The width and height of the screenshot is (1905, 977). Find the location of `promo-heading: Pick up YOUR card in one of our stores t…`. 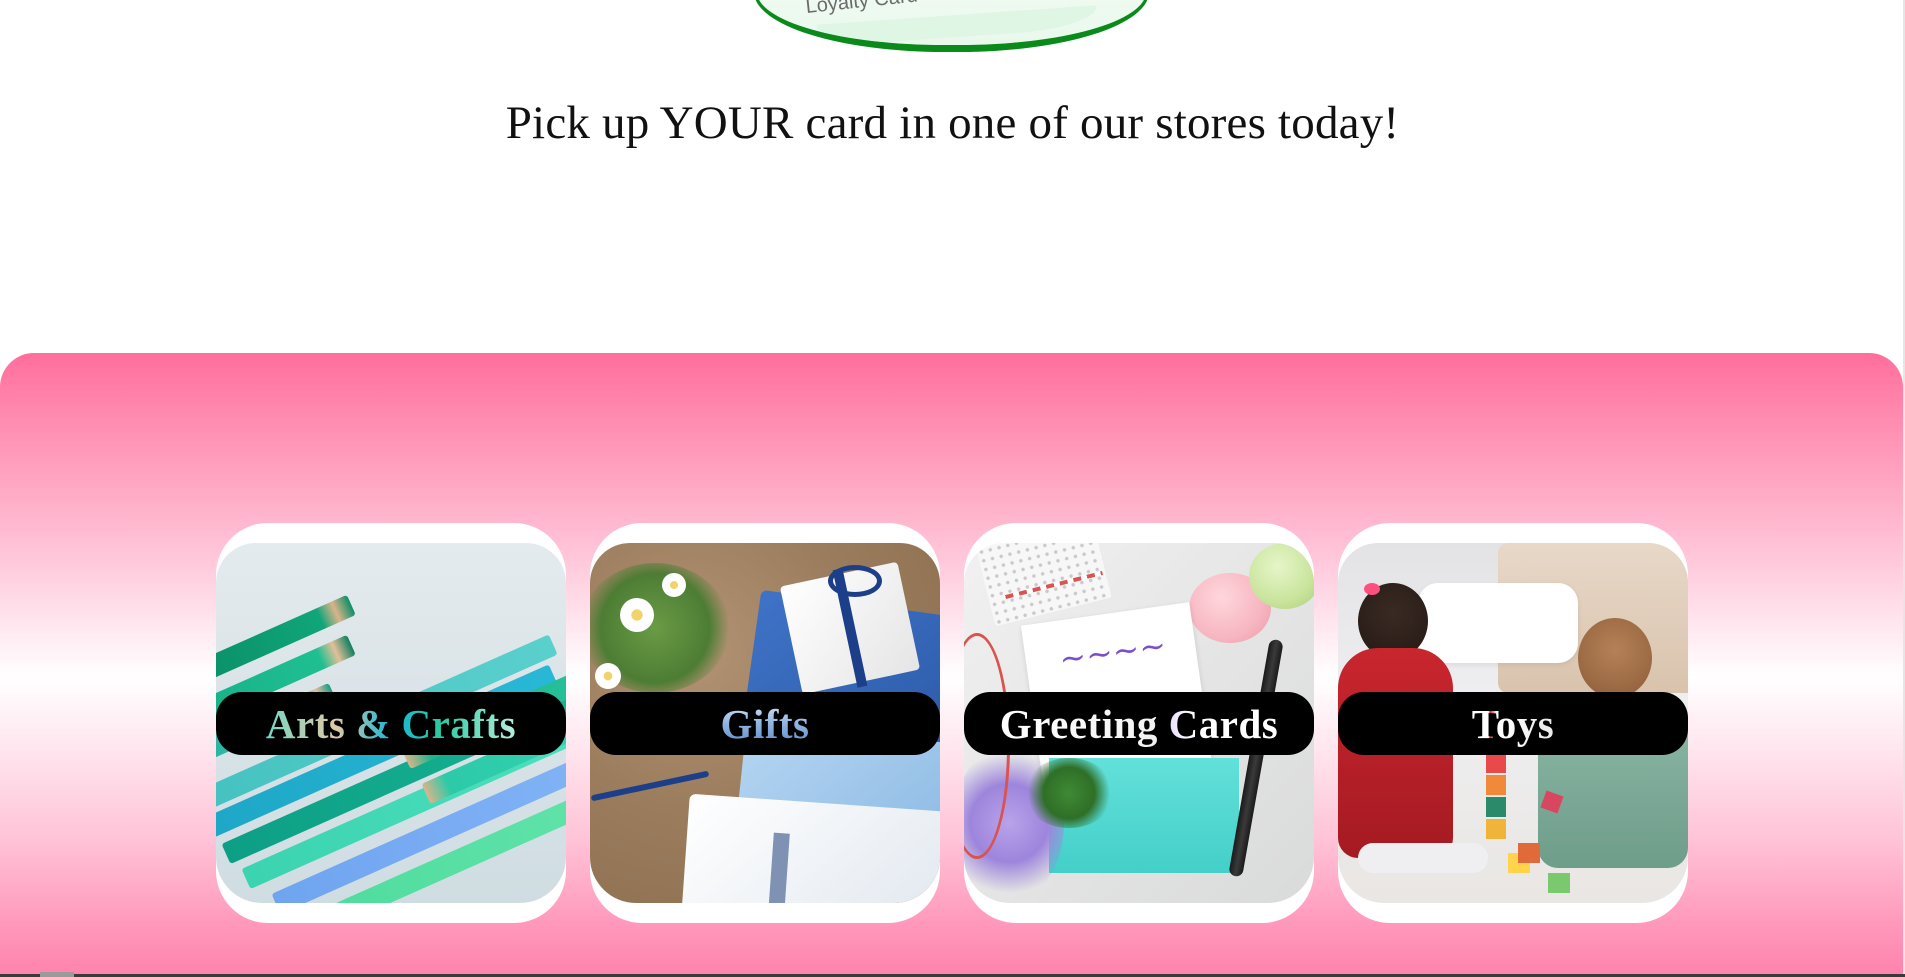

promo-heading: Pick up YOUR card in one of our stores t… is located at coordinates (952, 123).